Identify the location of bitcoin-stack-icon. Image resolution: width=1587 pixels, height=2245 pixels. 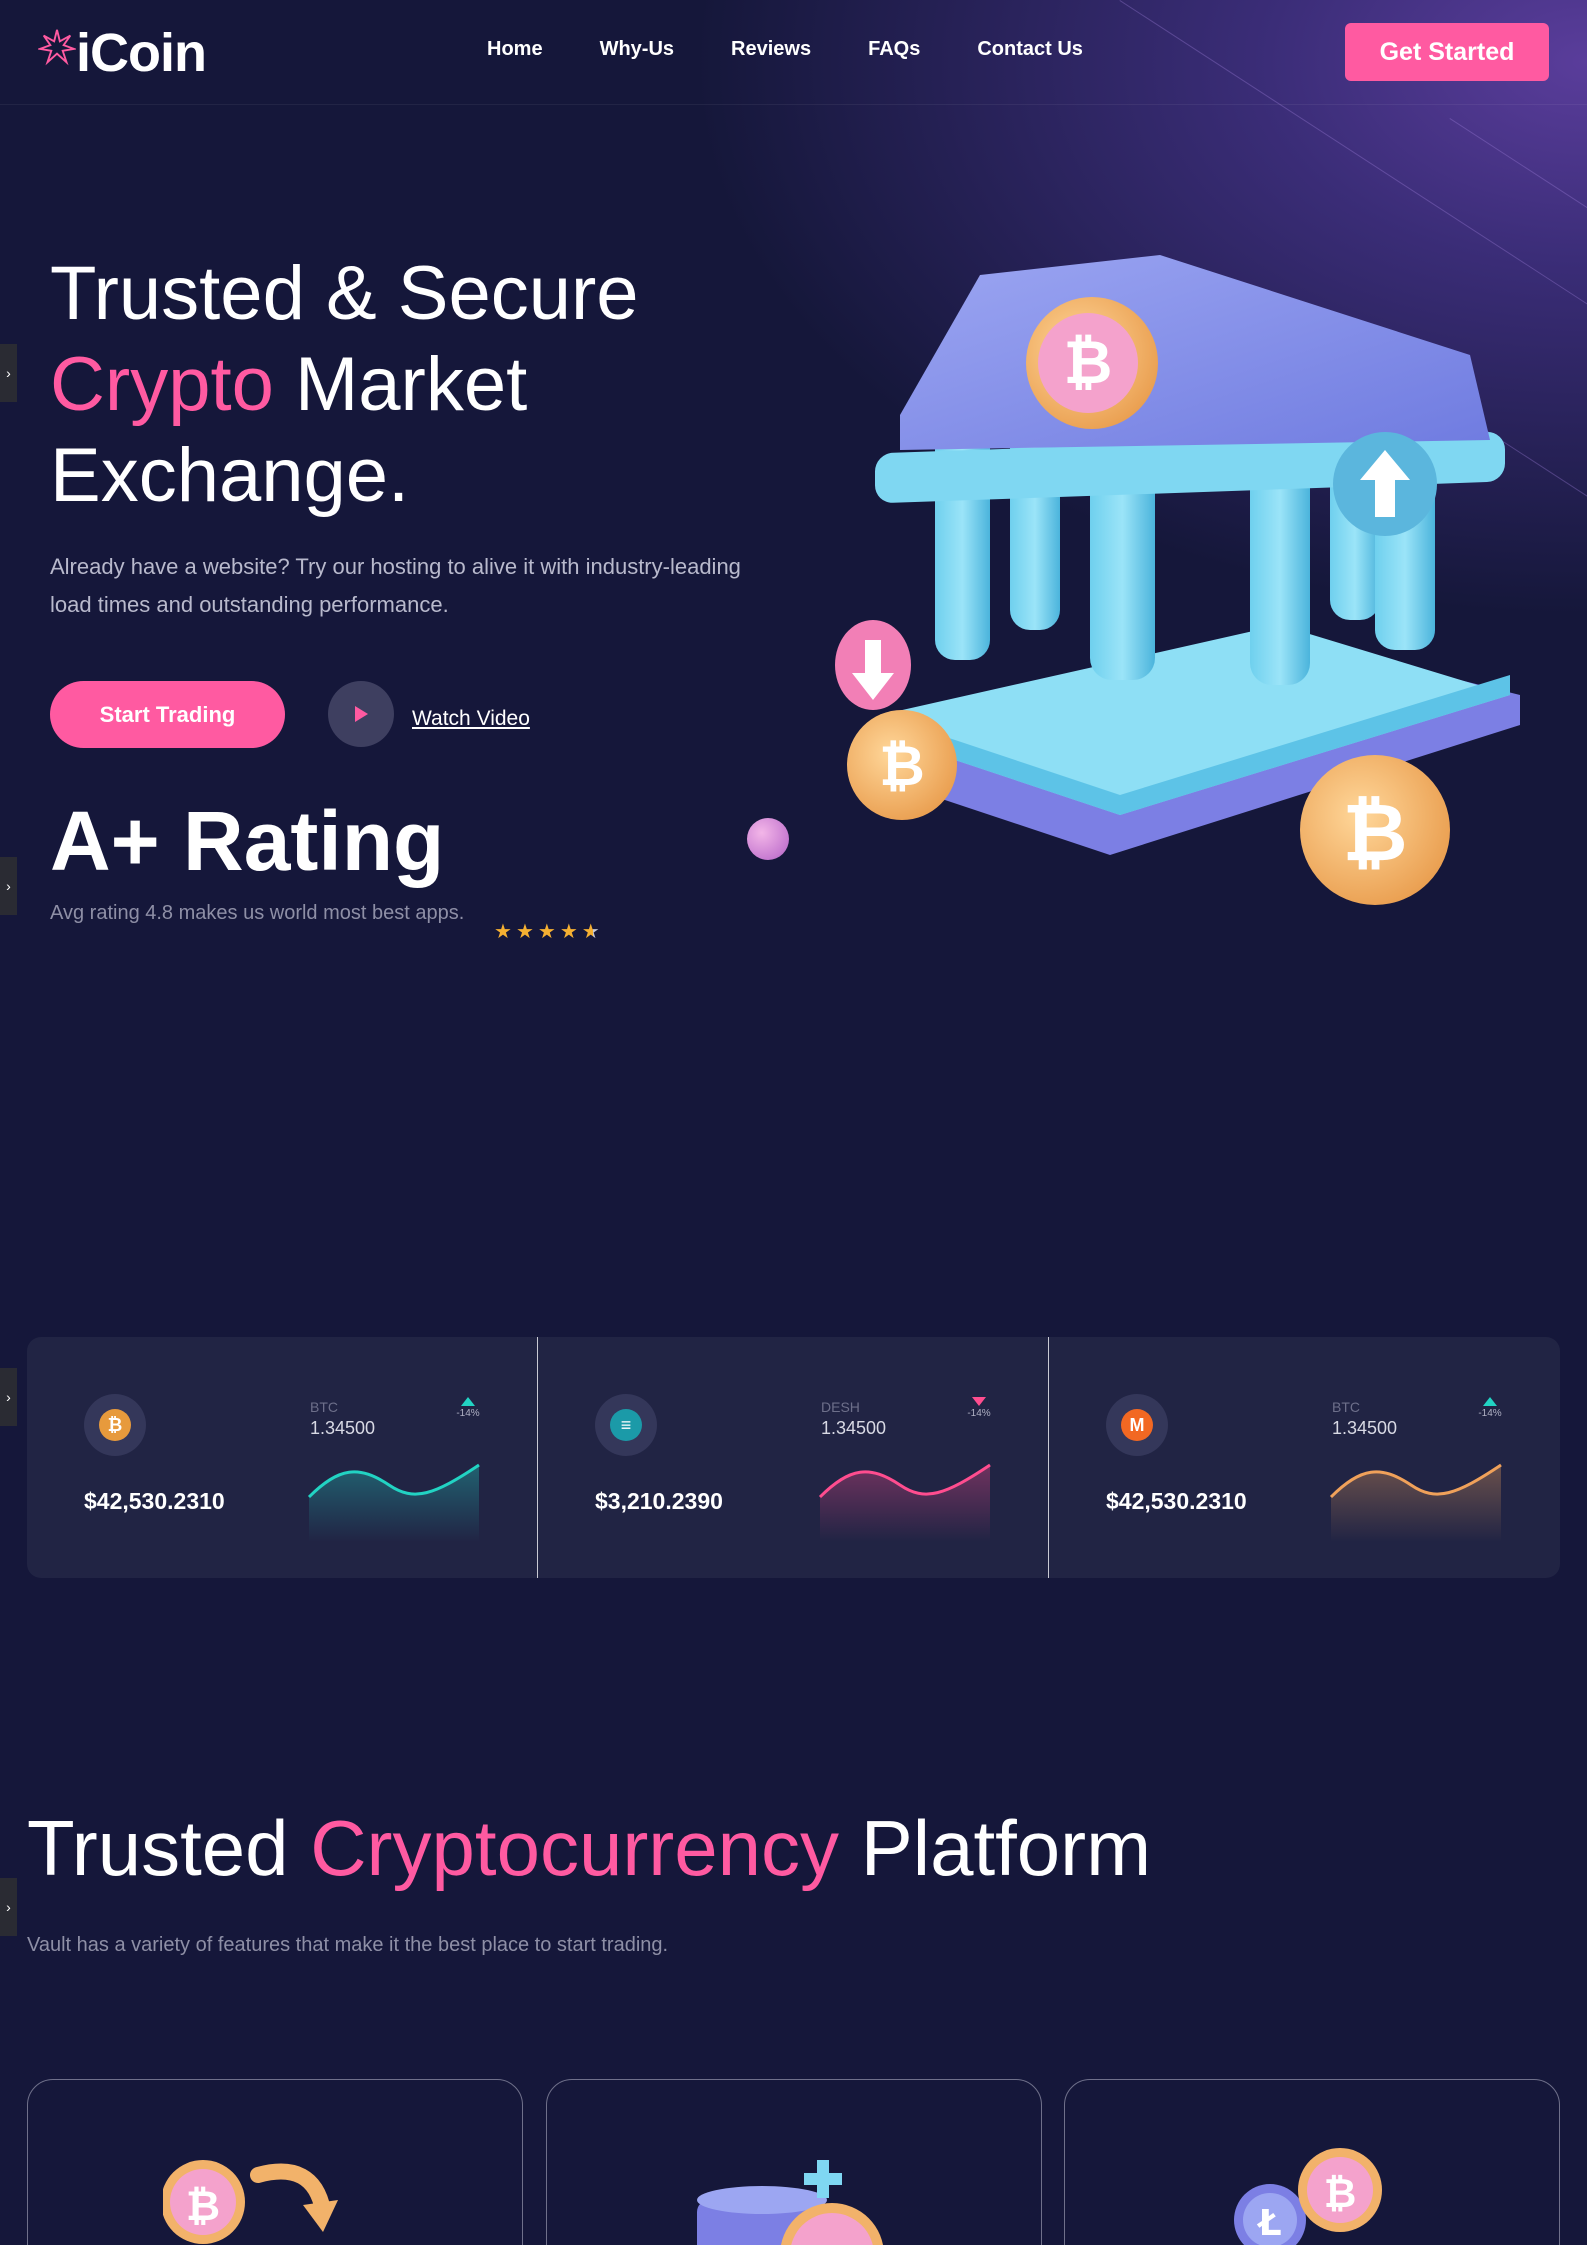
(790, 2202).